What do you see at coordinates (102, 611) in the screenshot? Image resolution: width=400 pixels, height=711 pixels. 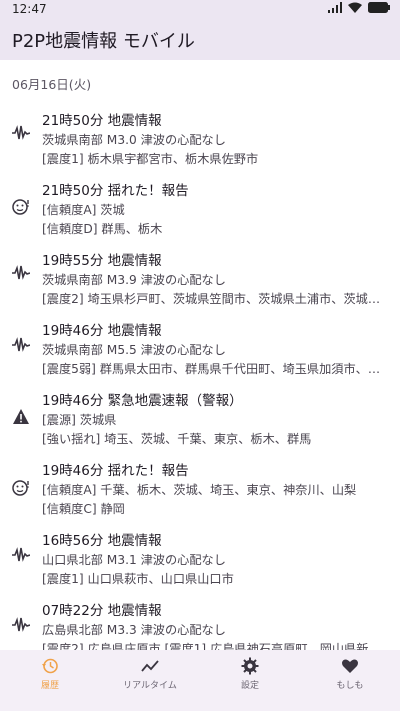 I see `item-title: 07時22分 地震情報` at bounding box center [102, 611].